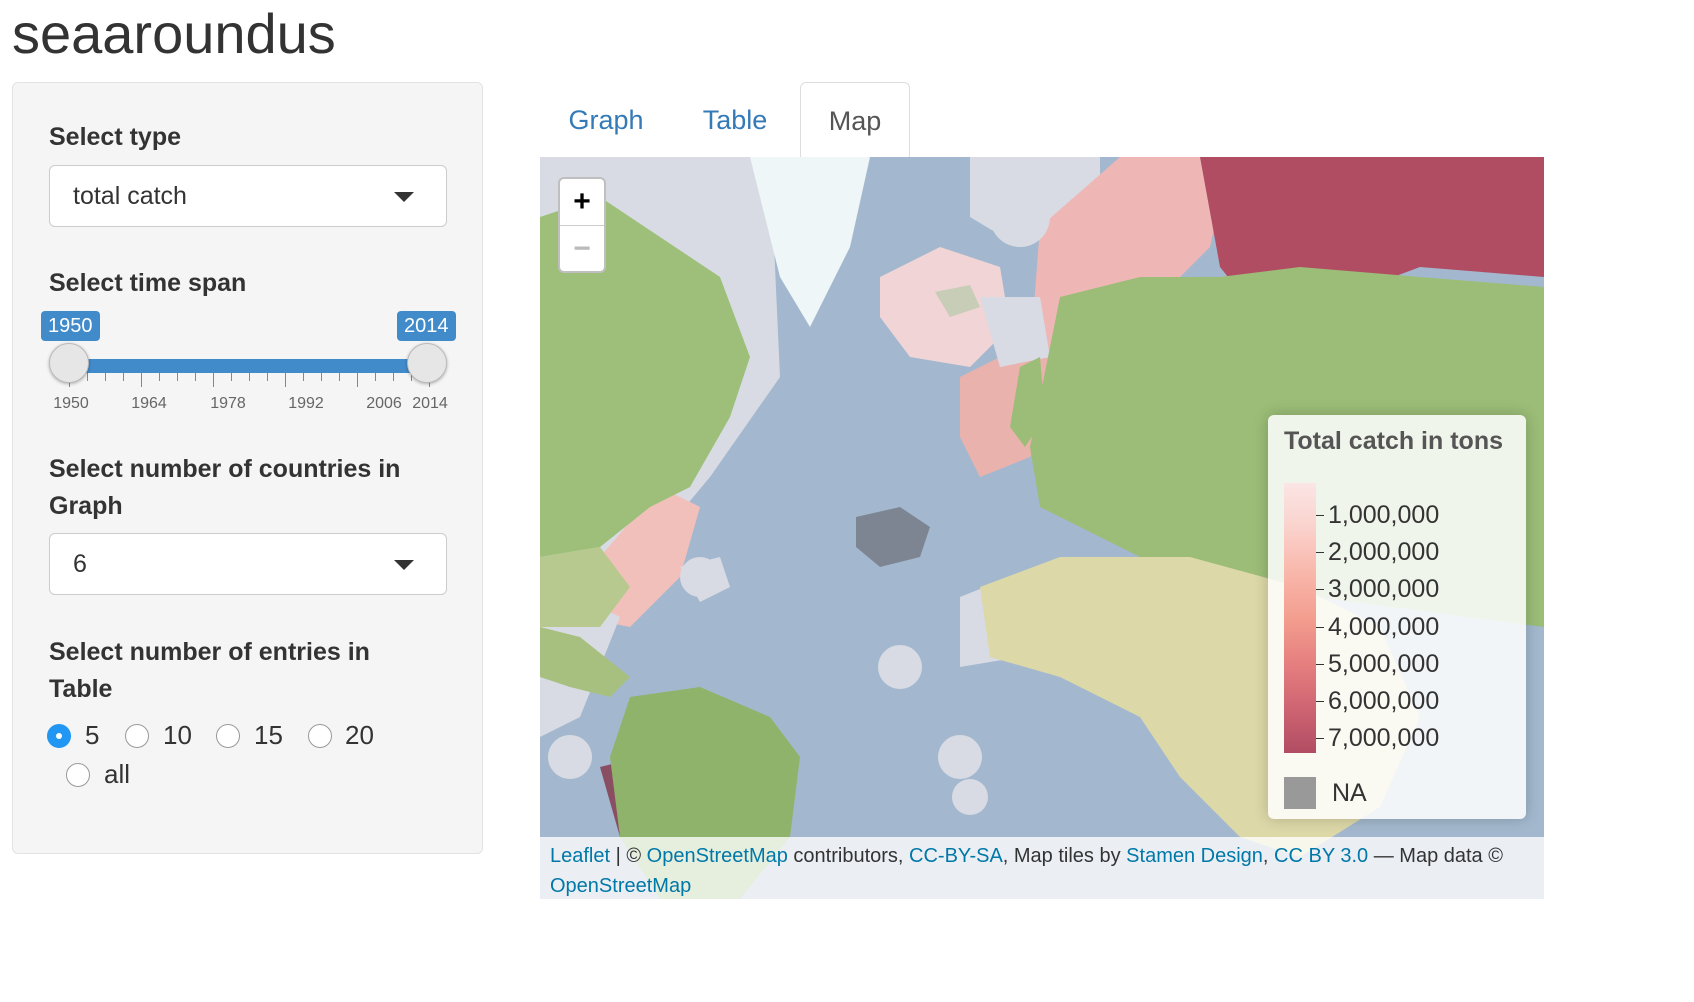  What do you see at coordinates (1384, 738) in the screenshot?
I see `legend-value: 7,000,000` at bounding box center [1384, 738].